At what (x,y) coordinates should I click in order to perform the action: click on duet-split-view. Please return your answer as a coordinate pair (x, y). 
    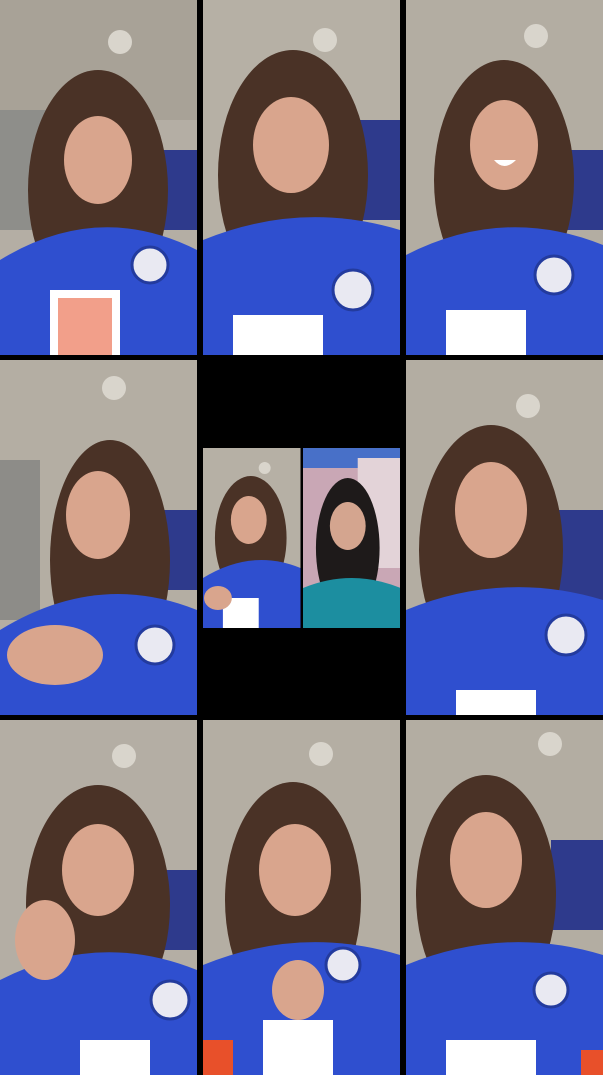
    Looking at the image, I should click on (301, 538).